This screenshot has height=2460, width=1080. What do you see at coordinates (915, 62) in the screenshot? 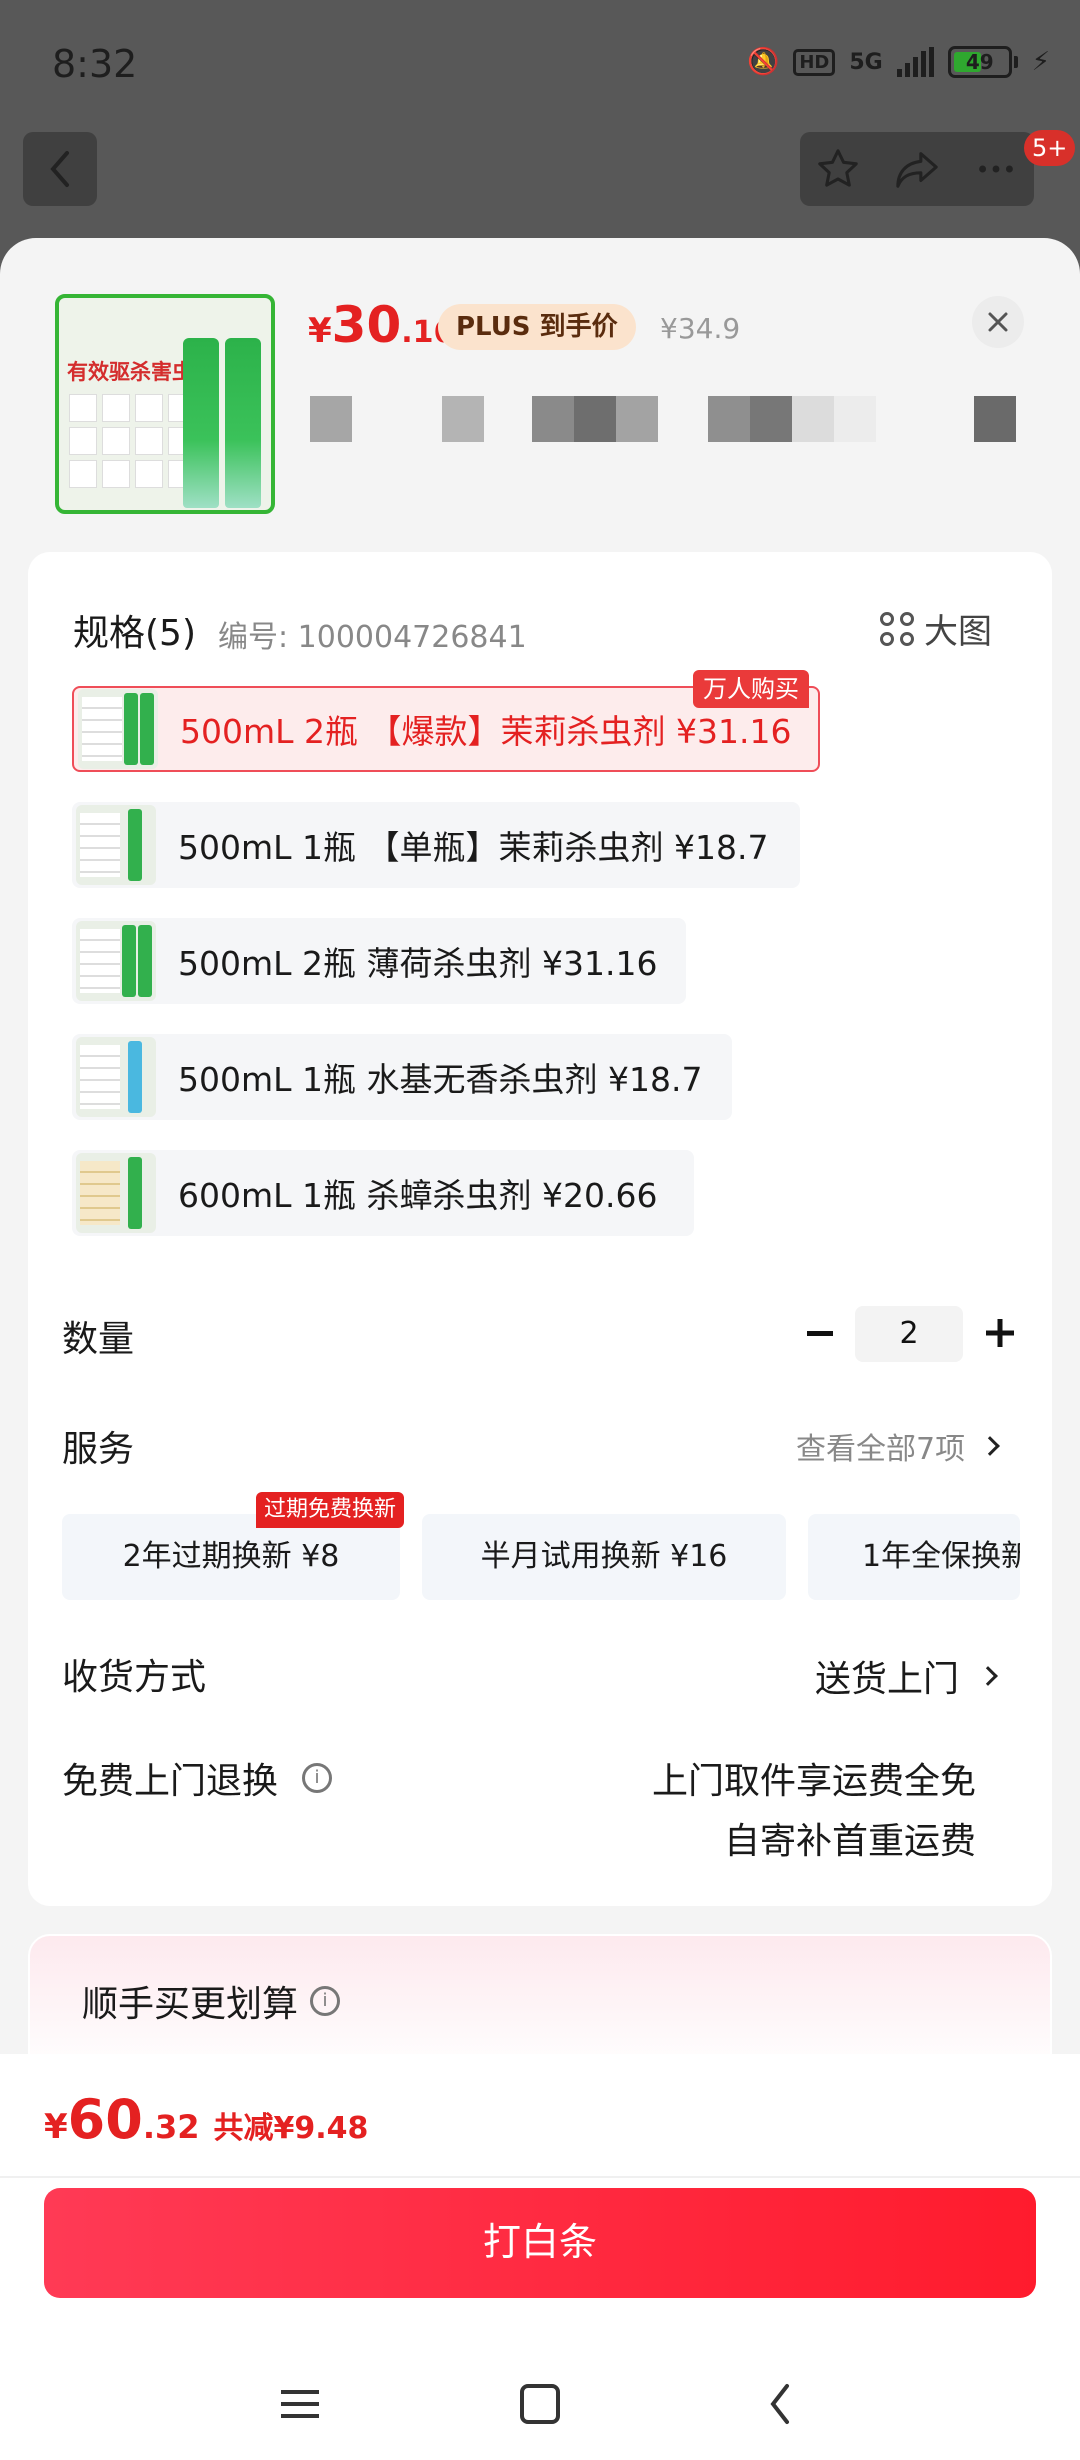
I see `signal-icon` at bounding box center [915, 62].